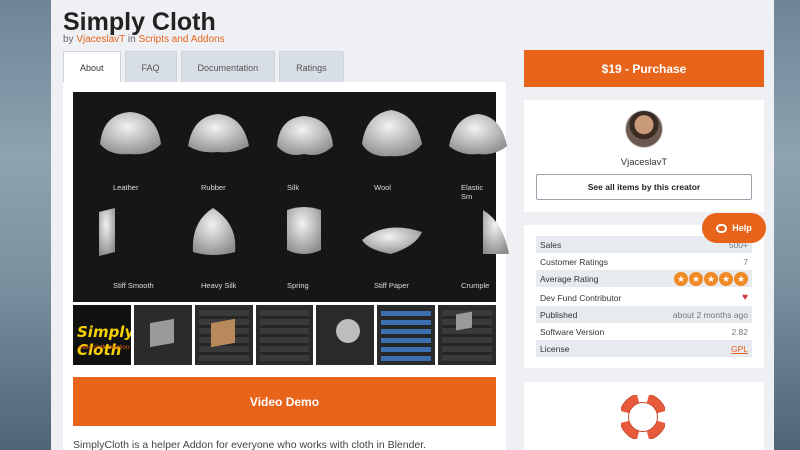 The width and height of the screenshot is (800, 450). Describe the element at coordinates (644, 348) in the screenshot. I see `stat-license: License GPL` at that location.